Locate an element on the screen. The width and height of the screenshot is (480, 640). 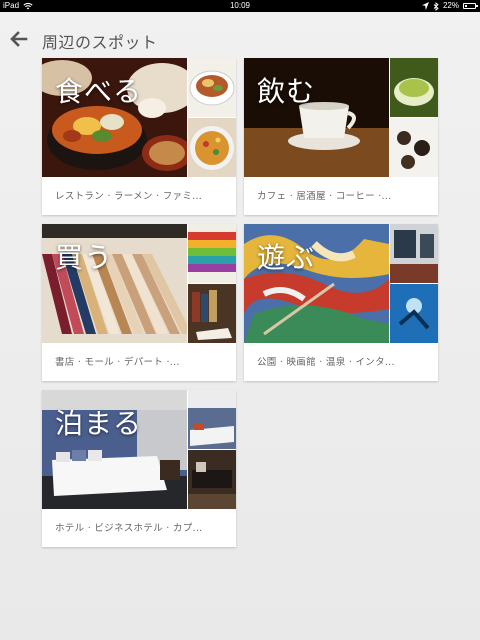
arrow-left-icon is located at coordinates (19, 39).